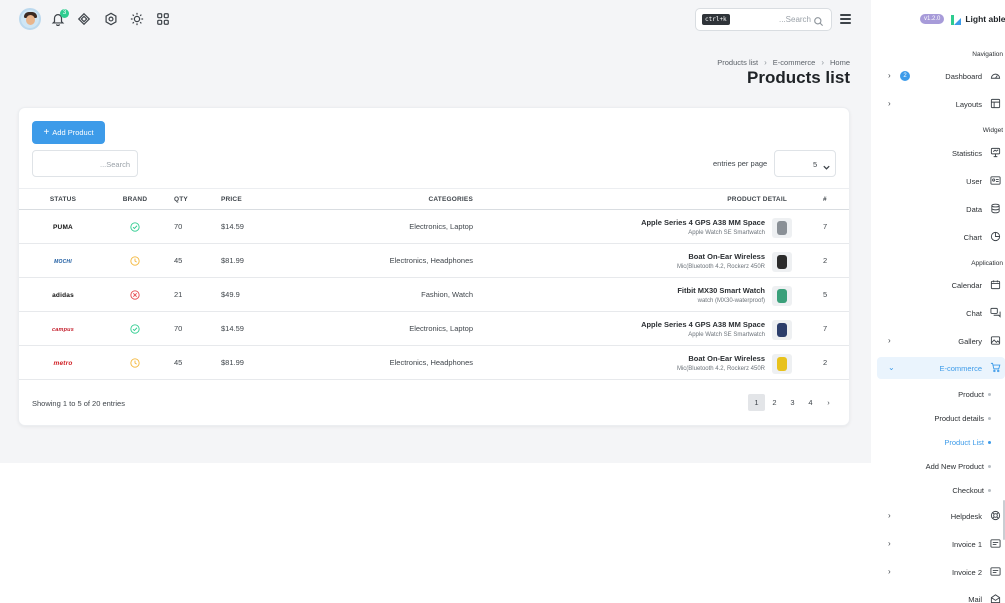  Describe the element at coordinates (995, 515) in the screenshot. I see `lifebuoy-icon` at that location.